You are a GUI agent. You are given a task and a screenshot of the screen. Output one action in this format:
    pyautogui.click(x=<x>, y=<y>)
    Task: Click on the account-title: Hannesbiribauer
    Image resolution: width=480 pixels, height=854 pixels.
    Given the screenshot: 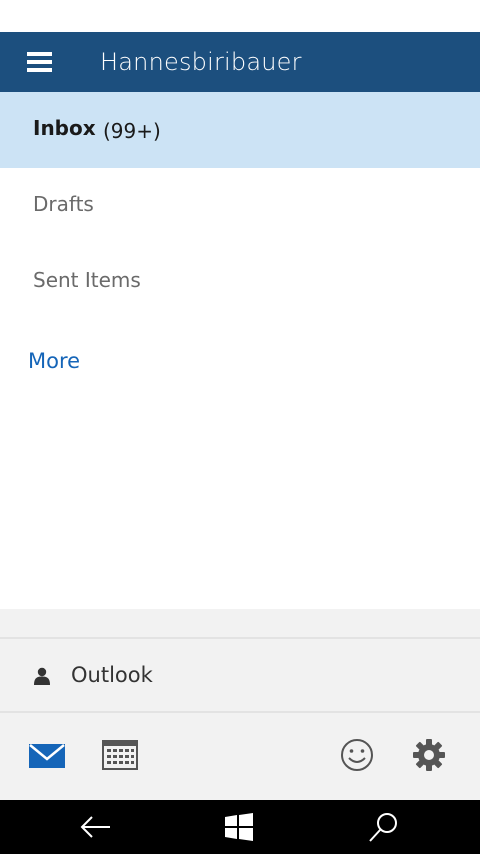 What is the action you would take?
    pyautogui.click(x=201, y=62)
    